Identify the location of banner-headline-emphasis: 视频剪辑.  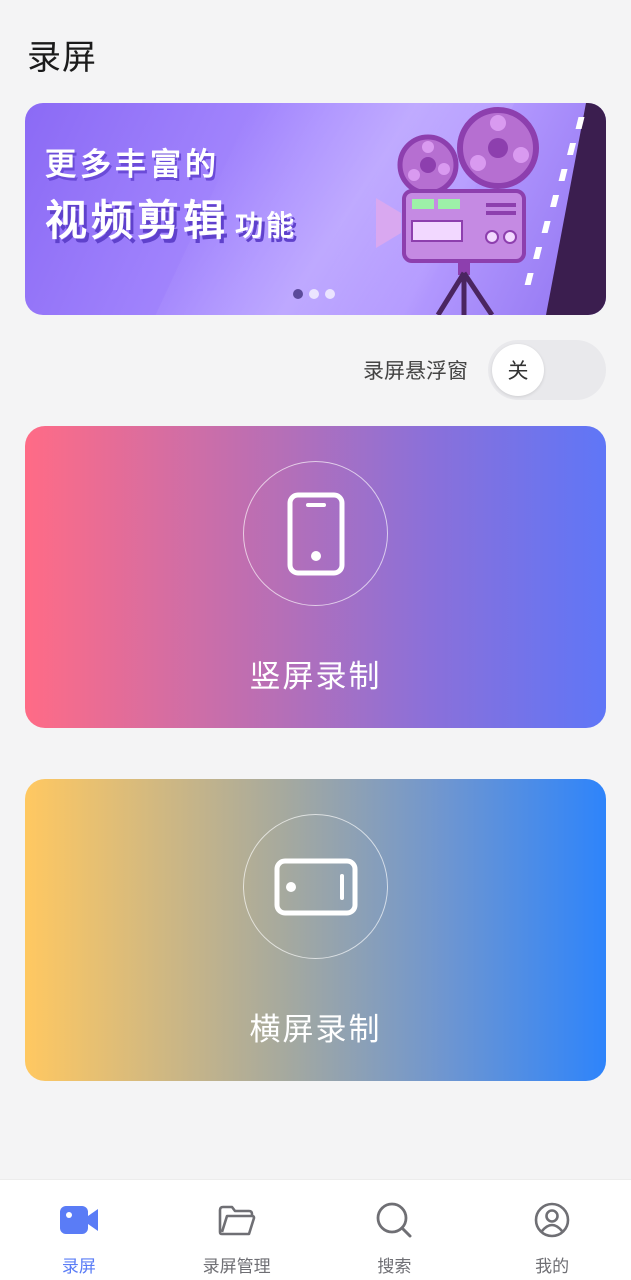
(137, 220).